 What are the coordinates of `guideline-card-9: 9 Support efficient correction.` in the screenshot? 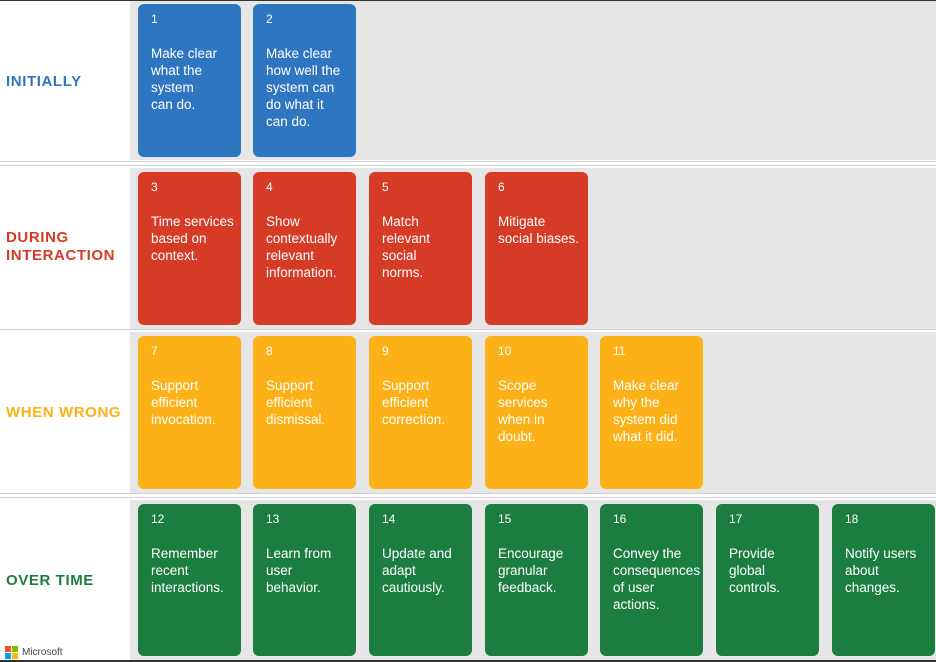 It's located at (420, 412).